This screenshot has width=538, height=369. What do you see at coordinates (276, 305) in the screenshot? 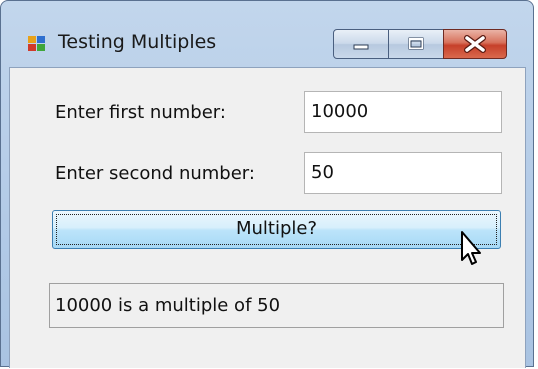
I see `result-label: 10000 is a multiple of 50` at bounding box center [276, 305].